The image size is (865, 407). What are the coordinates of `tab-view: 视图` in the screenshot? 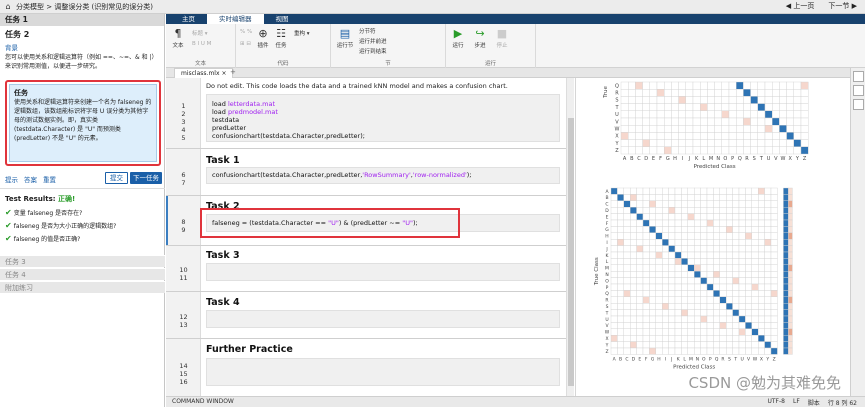 It's located at (282, 19).